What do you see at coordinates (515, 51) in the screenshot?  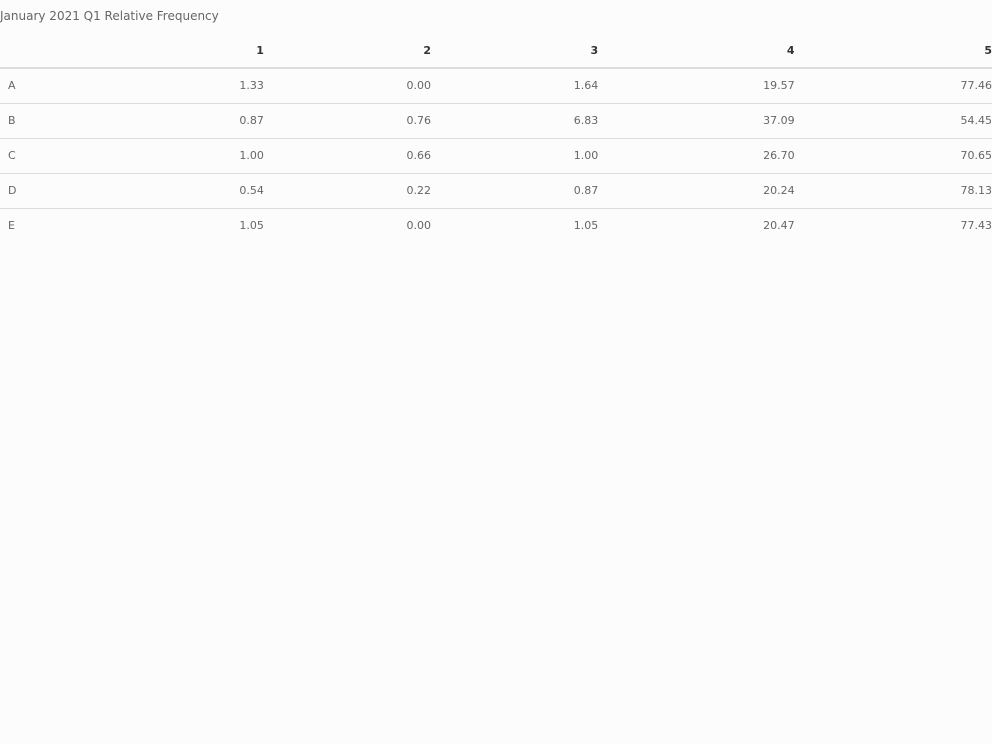 I see `column-header-3: 3` at bounding box center [515, 51].